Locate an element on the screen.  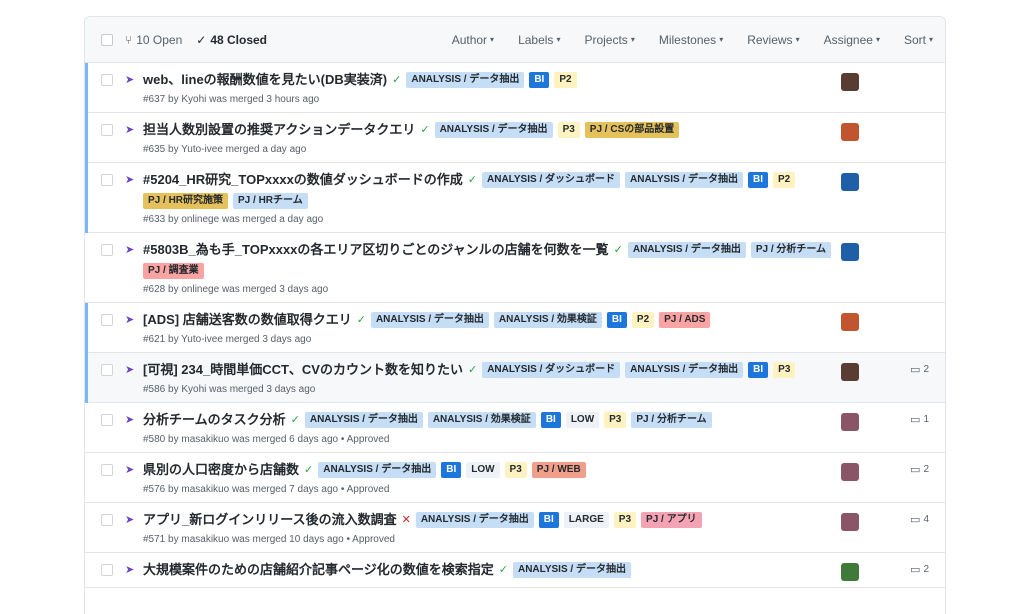
pull-request-title-link: #5204_HR研究_TOPxxxxの数値ダッシュボードの作成 is located at coordinates (303, 180).